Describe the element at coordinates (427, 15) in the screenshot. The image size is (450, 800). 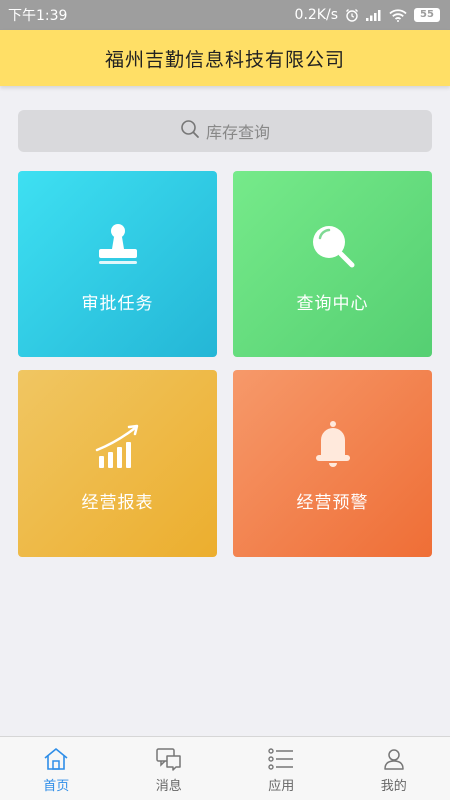
I see `battery-icon: 55` at that location.